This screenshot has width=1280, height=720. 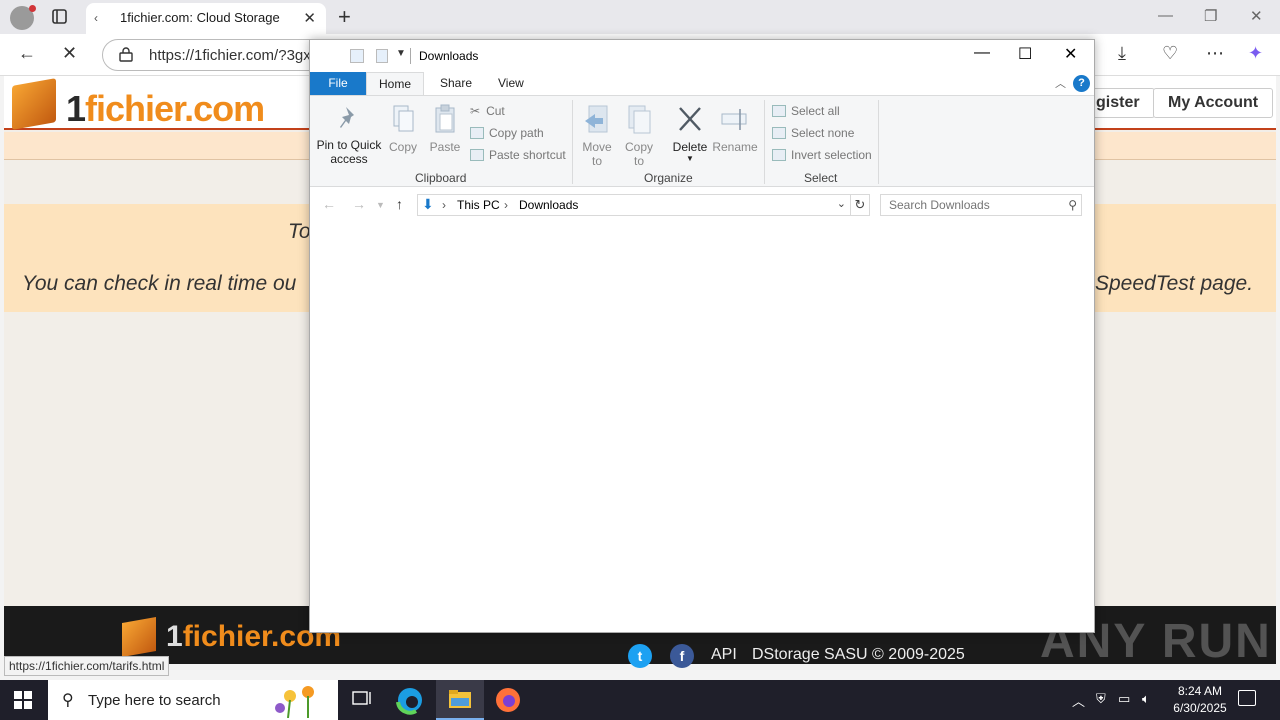 I want to click on stop-loading-icon: ✕, so click(x=69, y=53).